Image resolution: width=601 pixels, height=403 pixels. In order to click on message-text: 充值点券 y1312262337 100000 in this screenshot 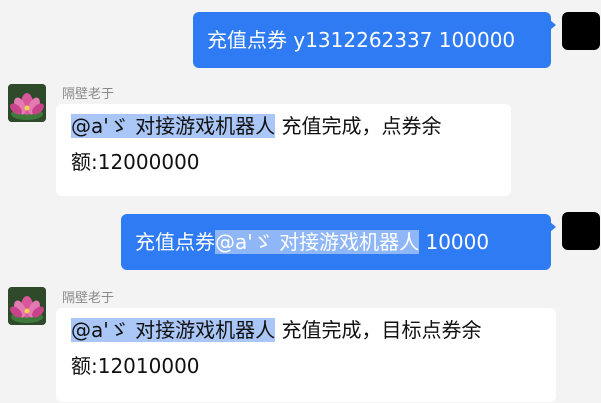, I will do `click(361, 40)`.